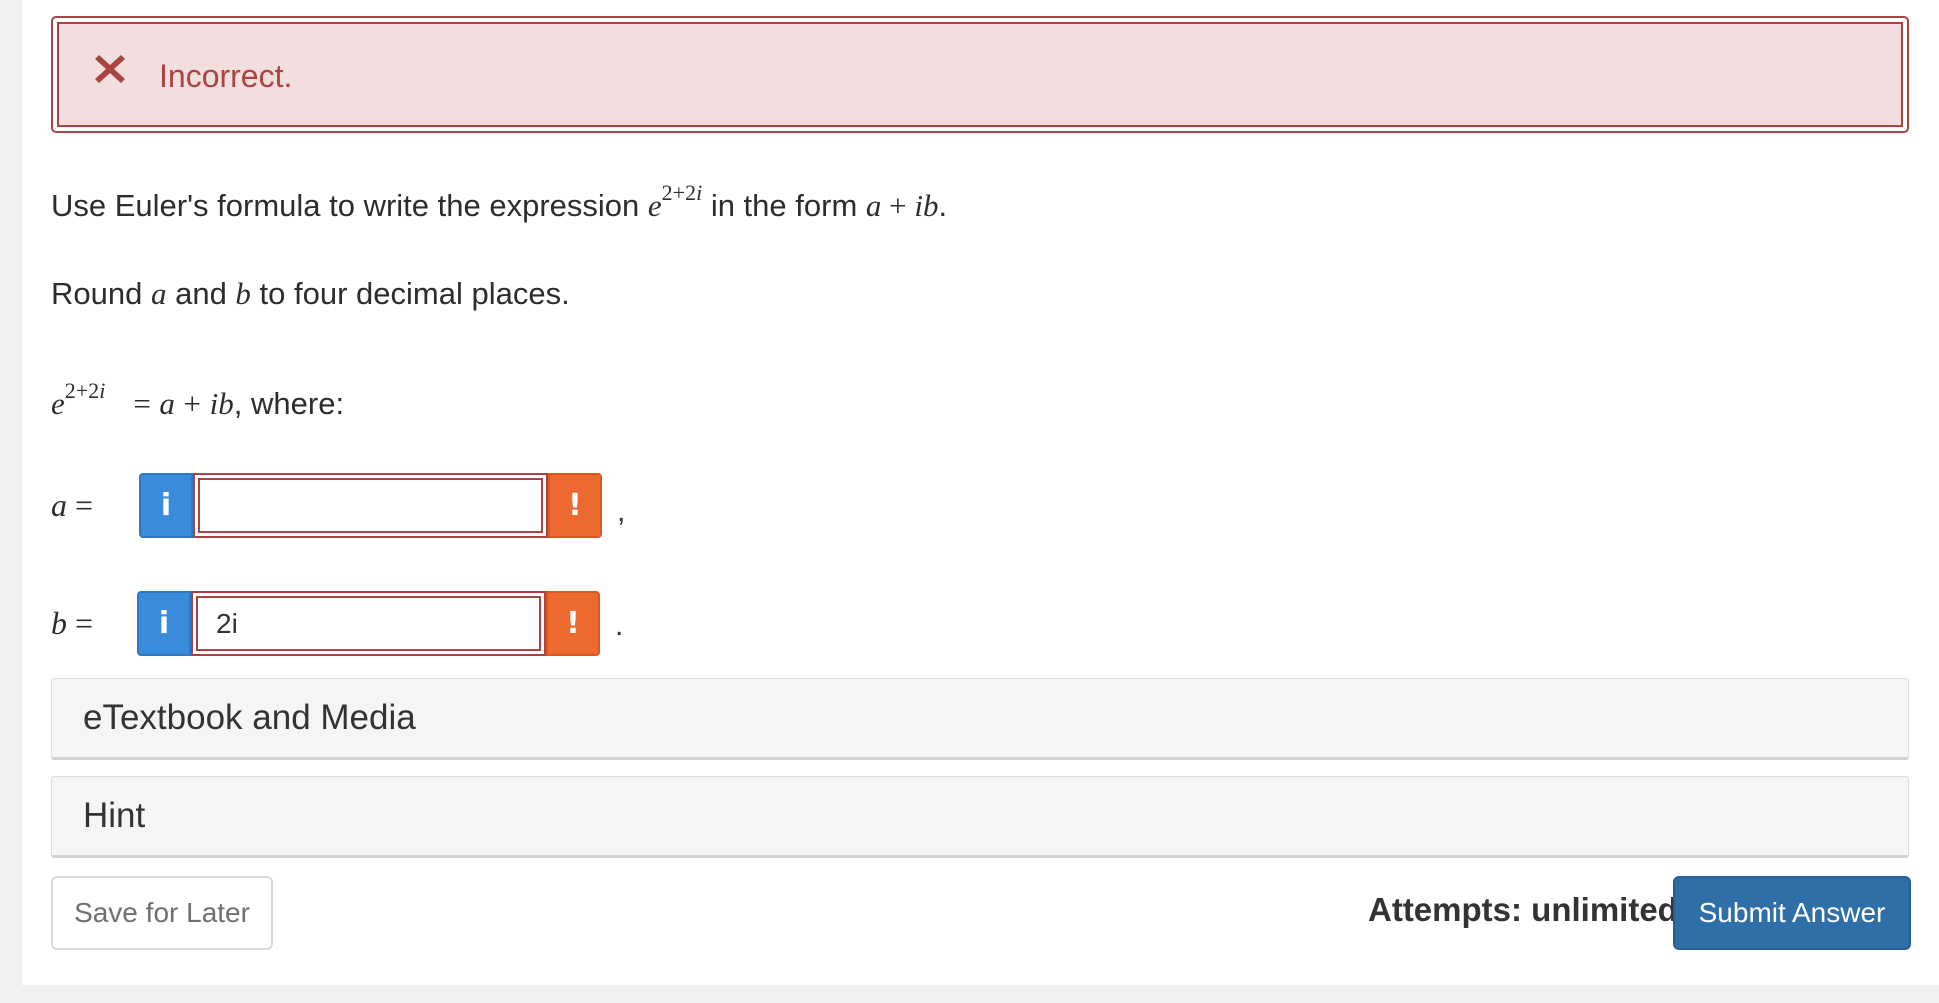  What do you see at coordinates (654, 205) in the screenshot?
I see `expression-base: e` at bounding box center [654, 205].